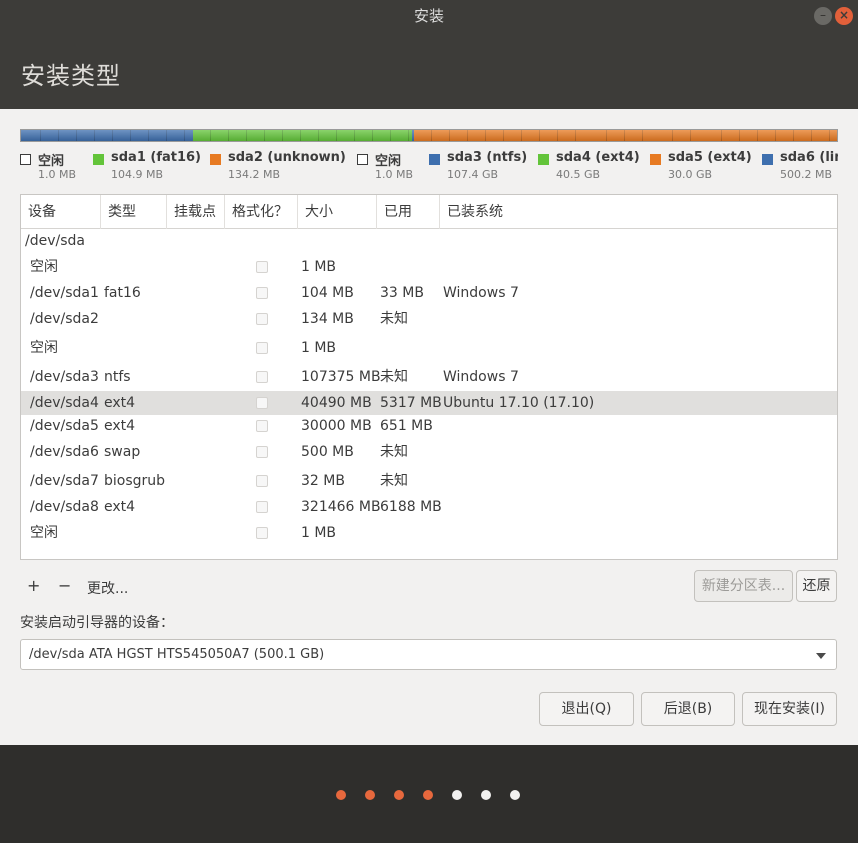  What do you see at coordinates (177, 654) in the screenshot?
I see `bootloader-device-value: /dev/sda ATA HGST HTS545050A7 (500.1 GB)` at bounding box center [177, 654].